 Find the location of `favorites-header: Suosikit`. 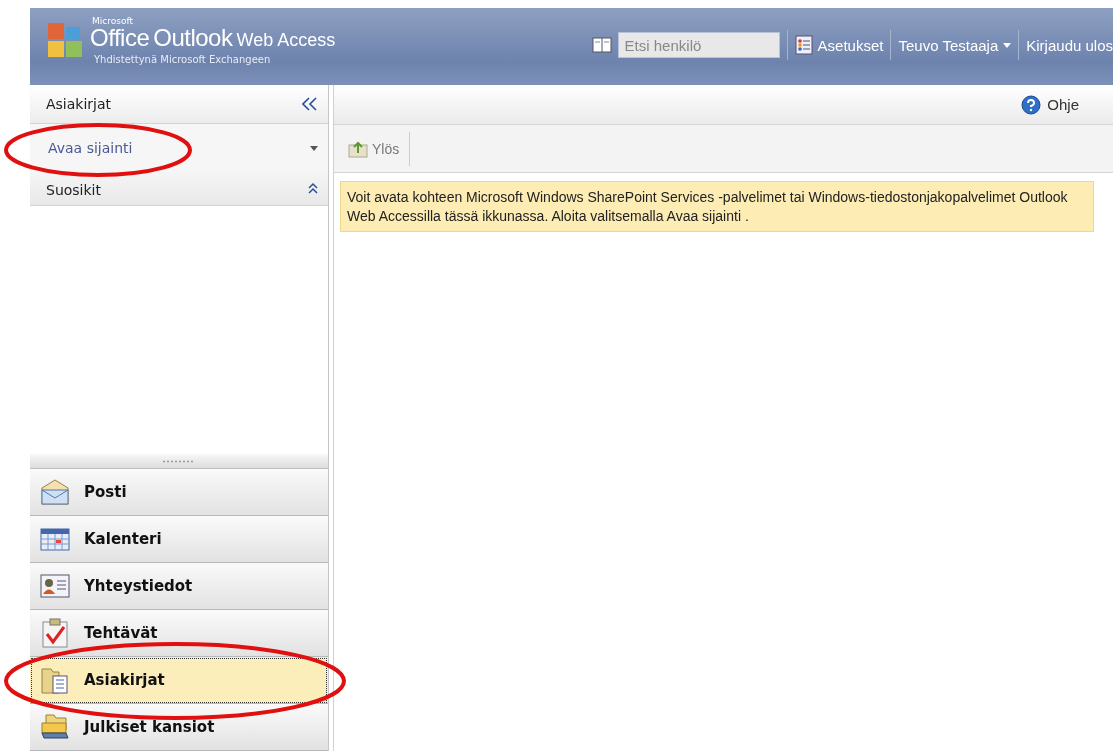

favorites-header: Suosikit is located at coordinates (73, 190).